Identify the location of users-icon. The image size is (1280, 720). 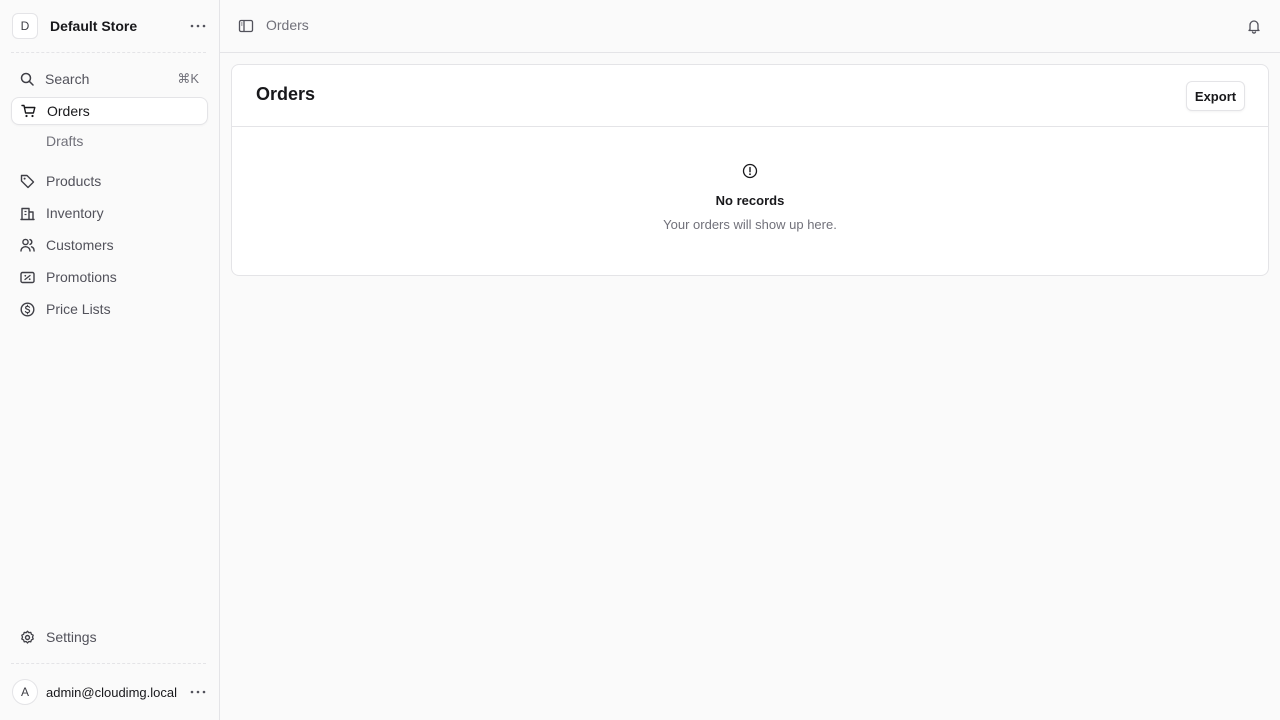
(27, 245).